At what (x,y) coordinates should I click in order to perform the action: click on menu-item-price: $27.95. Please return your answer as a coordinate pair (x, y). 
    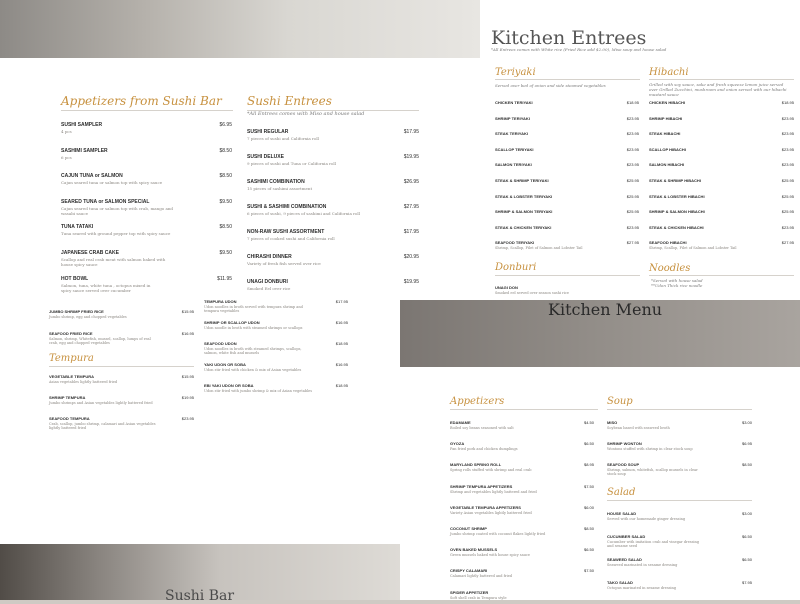
    Looking at the image, I should click on (632, 243).